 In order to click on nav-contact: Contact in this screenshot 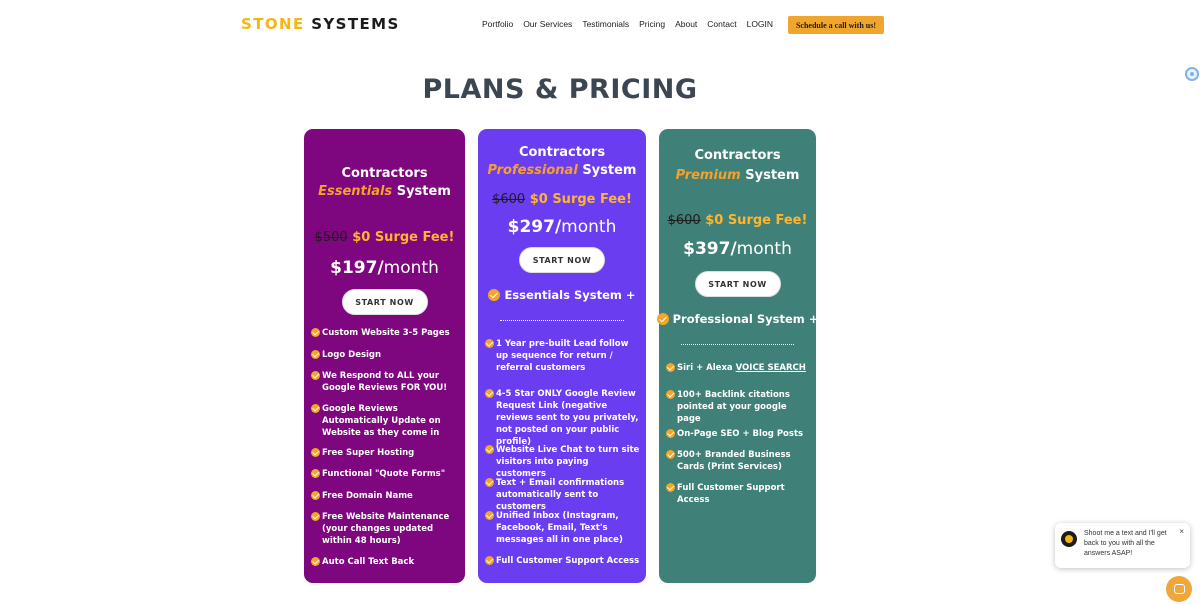, I will do `click(721, 24)`.